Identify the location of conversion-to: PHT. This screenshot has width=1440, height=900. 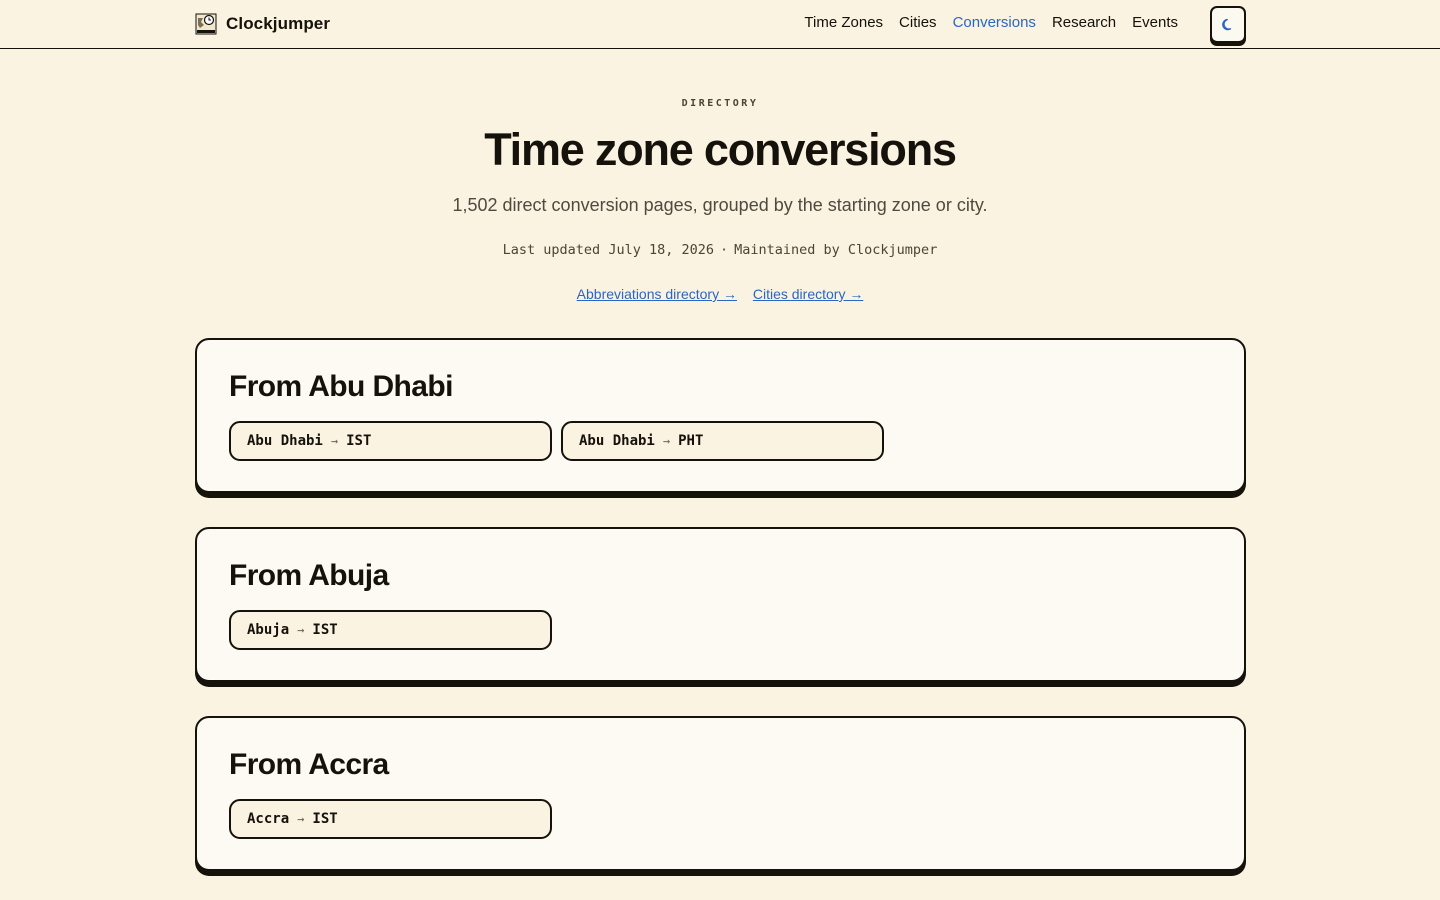
(691, 441).